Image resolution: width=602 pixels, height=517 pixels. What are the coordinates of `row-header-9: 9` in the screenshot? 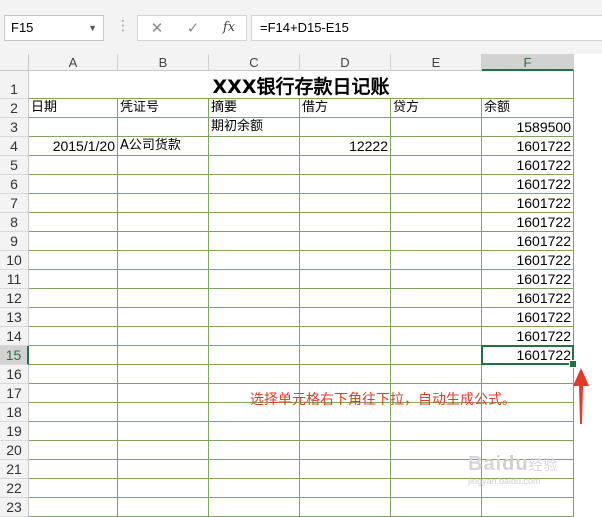 It's located at (14, 241).